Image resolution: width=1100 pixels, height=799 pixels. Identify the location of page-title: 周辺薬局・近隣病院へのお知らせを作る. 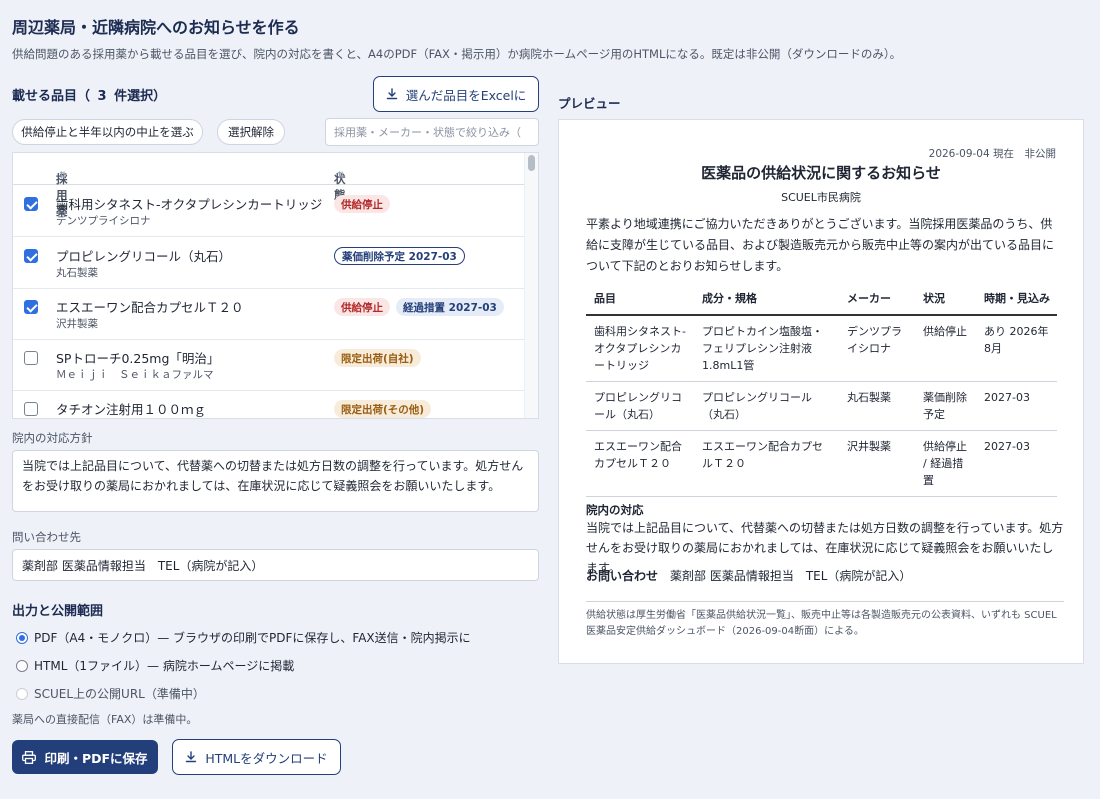
(156, 27).